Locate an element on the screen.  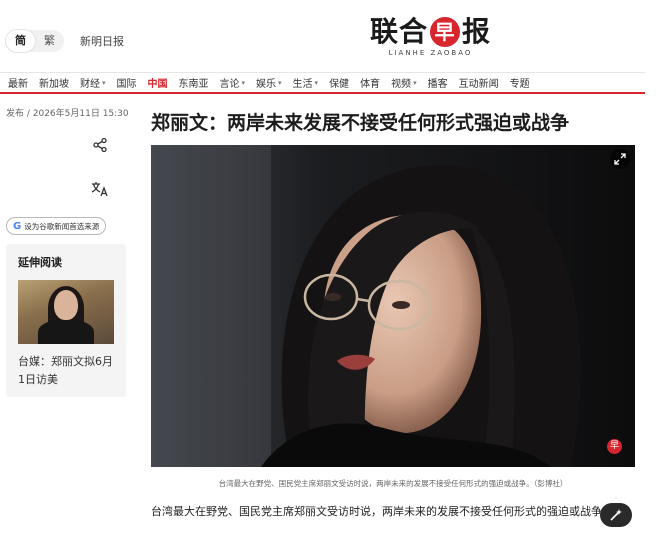
related-article-thumbnail is located at coordinates (66, 312).